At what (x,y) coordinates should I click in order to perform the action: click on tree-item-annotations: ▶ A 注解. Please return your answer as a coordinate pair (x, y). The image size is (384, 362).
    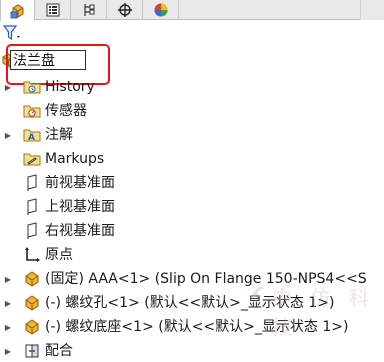
    Looking at the image, I should click on (192, 135).